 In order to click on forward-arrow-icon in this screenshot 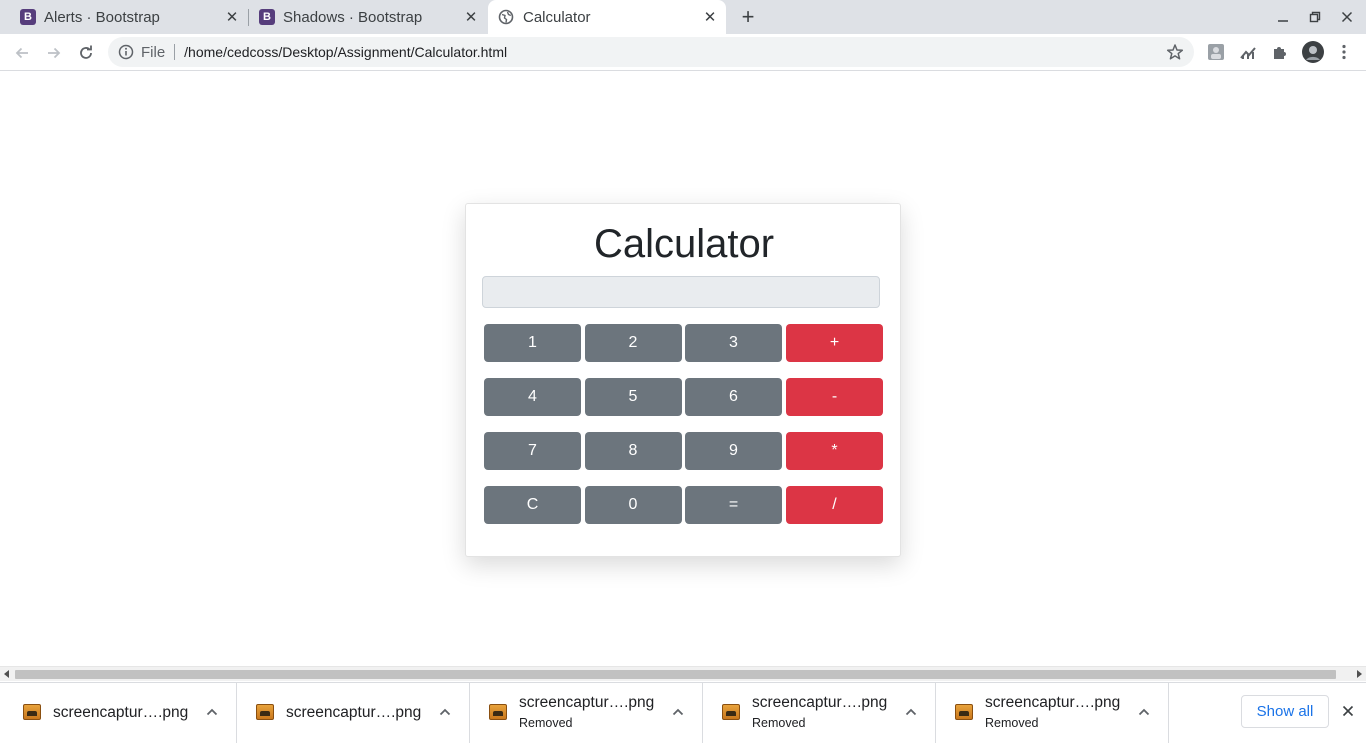, I will do `click(54, 53)`.